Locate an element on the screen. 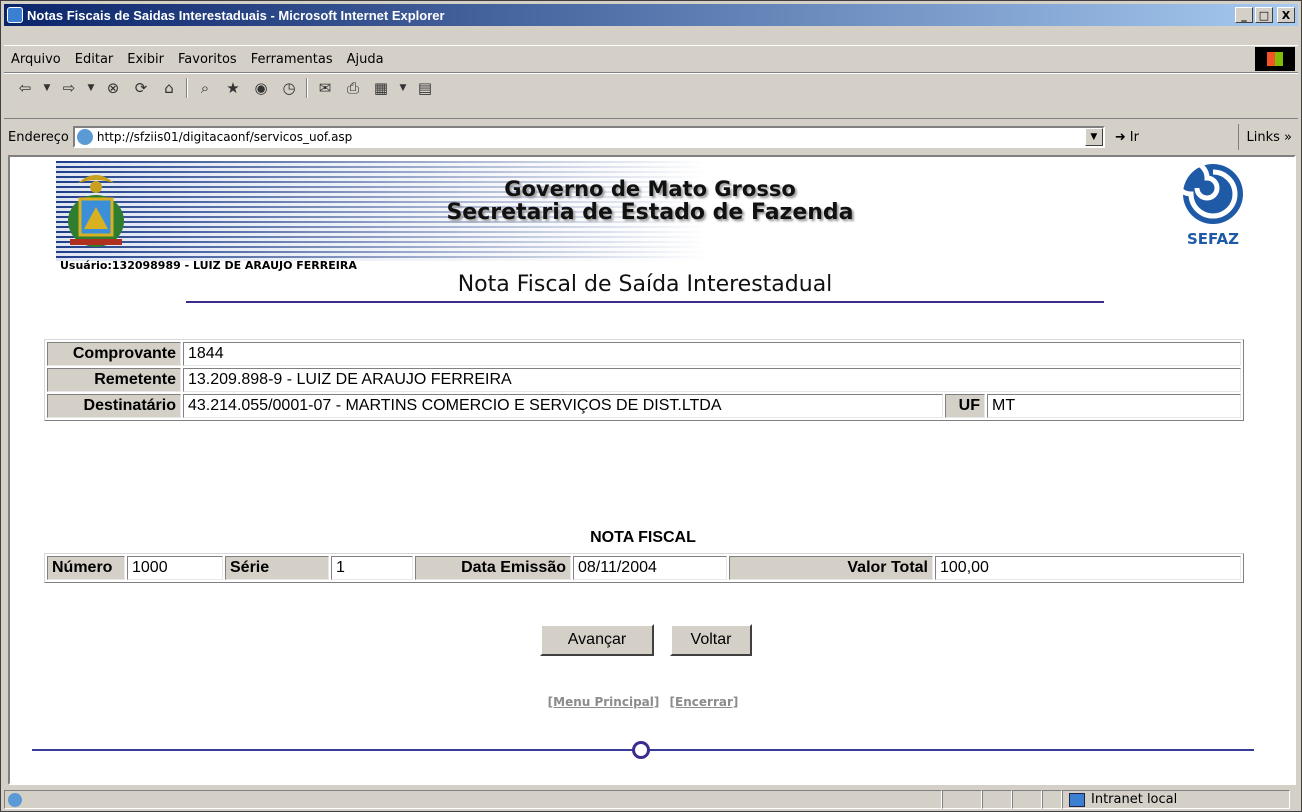  serie-label: Série is located at coordinates (277, 568).